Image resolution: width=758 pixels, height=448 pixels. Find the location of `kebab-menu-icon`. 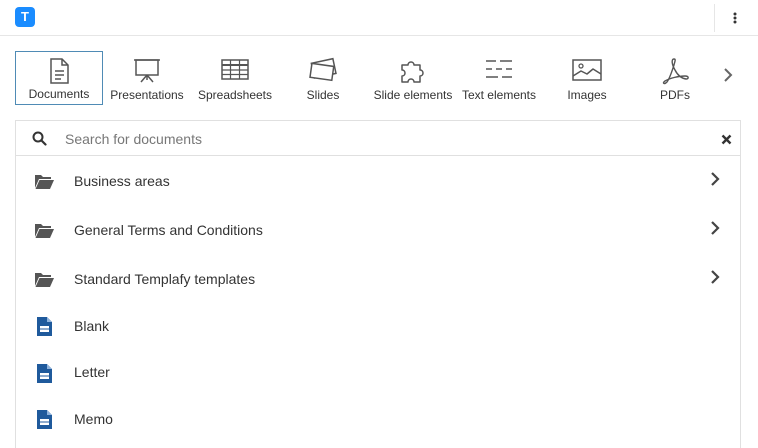

kebab-menu-icon is located at coordinates (734, 18).